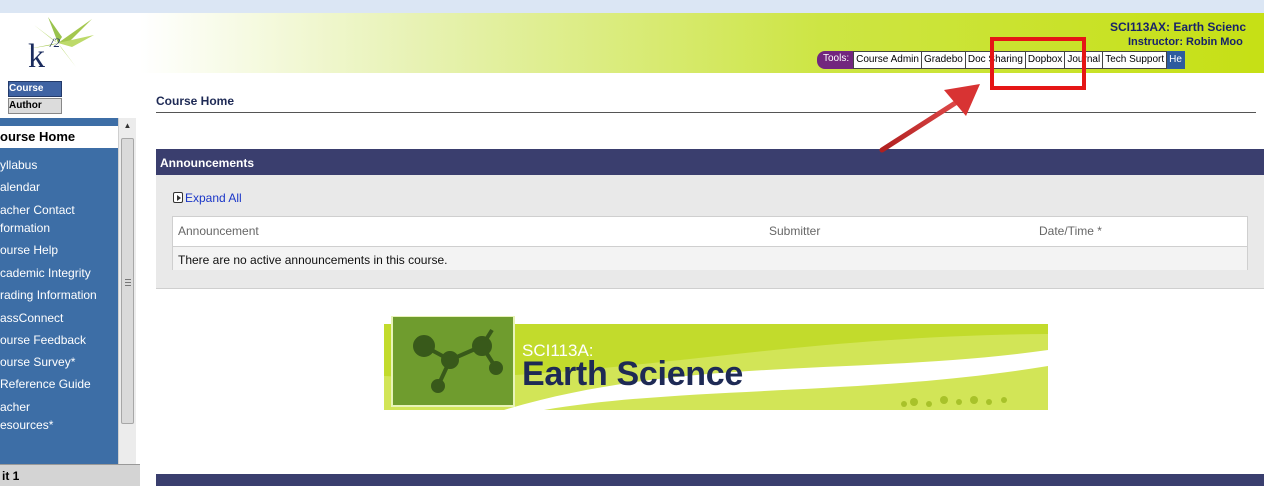 The image size is (1264, 486). I want to click on nav-teacher-resources-line2: esources*, so click(59, 425).